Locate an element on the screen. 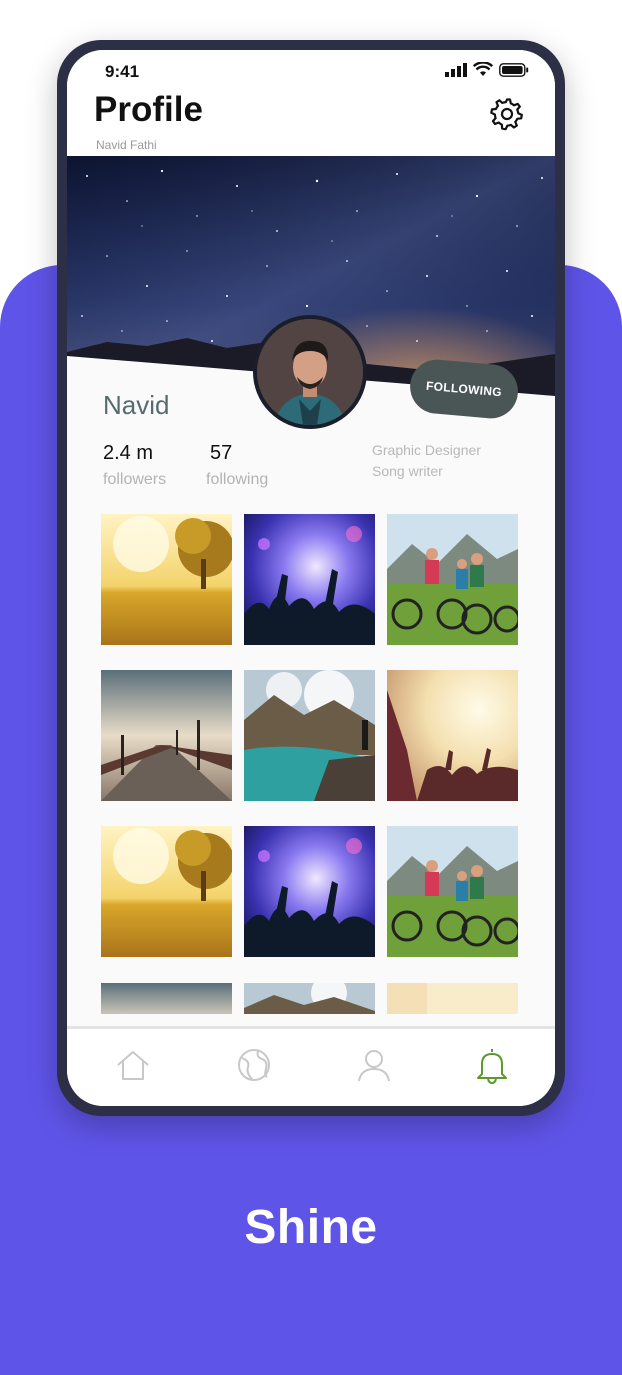 The image size is (622, 1375). home-icon is located at coordinates (133, 1065).